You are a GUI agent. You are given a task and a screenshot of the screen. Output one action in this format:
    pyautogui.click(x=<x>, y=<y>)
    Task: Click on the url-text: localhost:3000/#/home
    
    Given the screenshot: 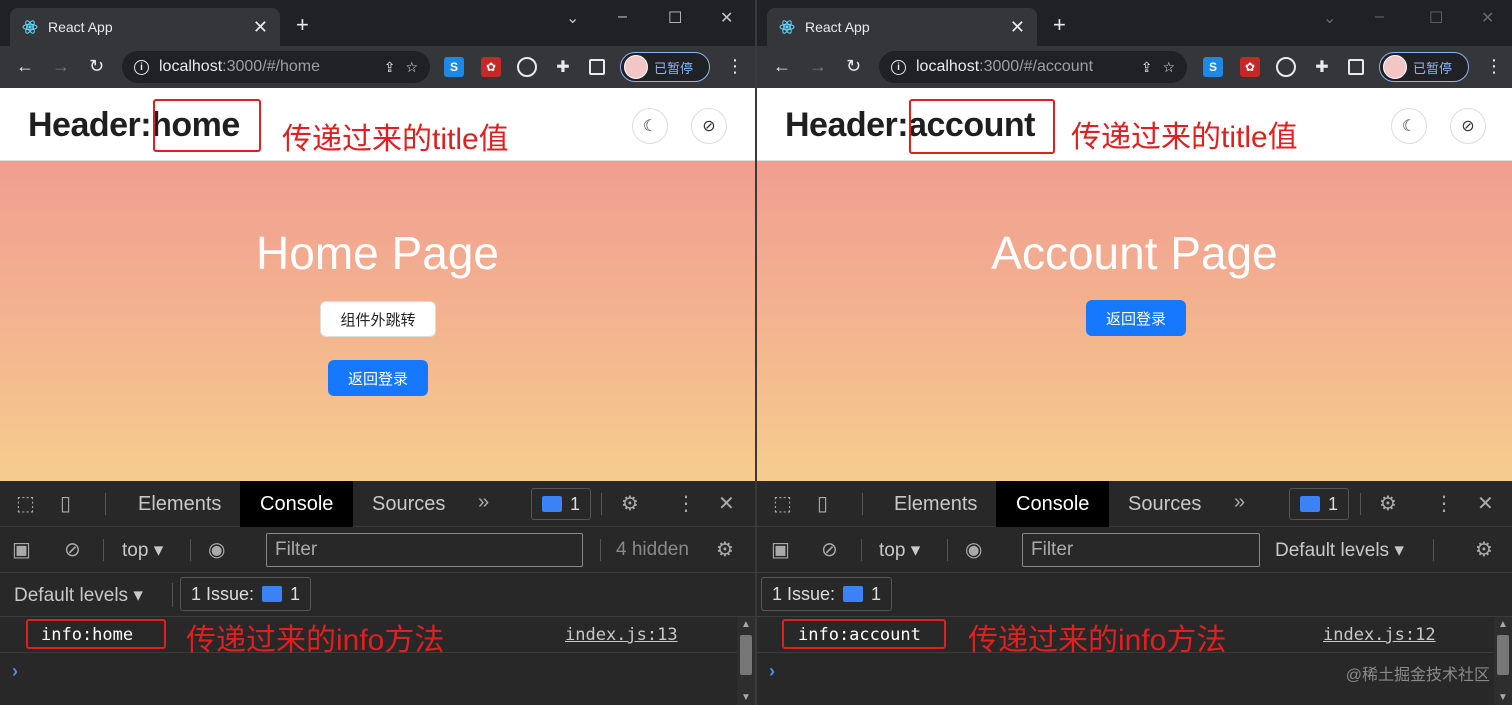 What is the action you would take?
    pyautogui.click(x=266, y=67)
    